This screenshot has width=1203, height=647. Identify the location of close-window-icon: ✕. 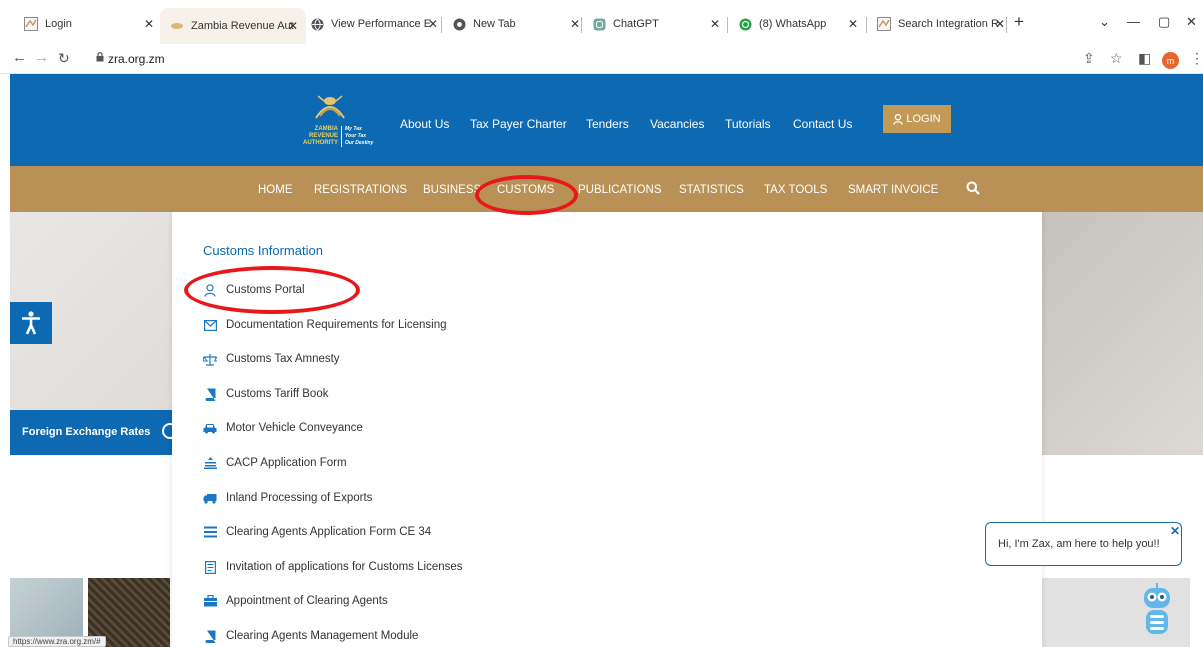
(1191, 22).